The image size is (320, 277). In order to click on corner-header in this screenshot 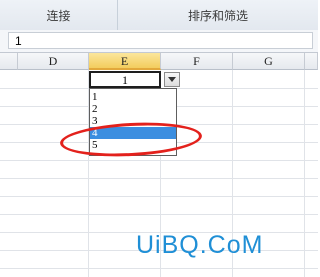, I will do `click(9, 61)`.